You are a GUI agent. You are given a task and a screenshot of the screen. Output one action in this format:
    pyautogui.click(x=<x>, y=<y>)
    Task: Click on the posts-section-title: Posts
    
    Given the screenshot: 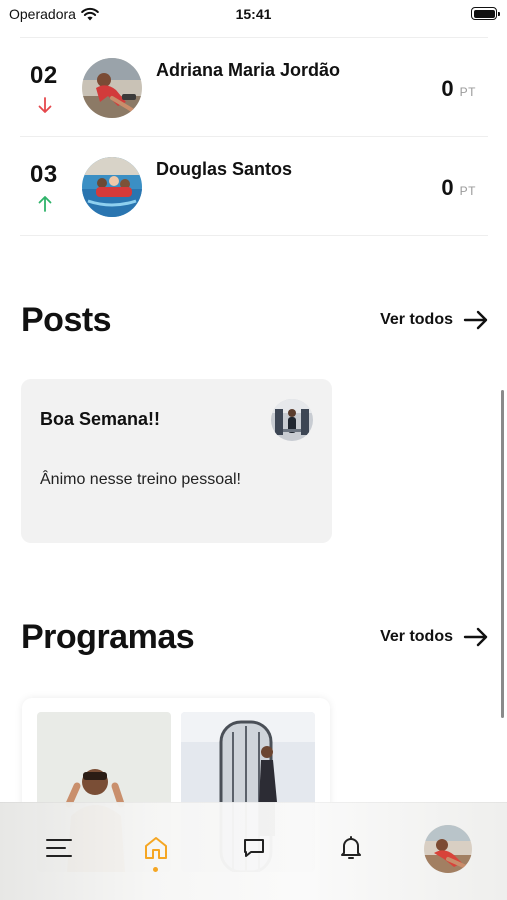 What is the action you would take?
    pyautogui.click(x=66, y=320)
    